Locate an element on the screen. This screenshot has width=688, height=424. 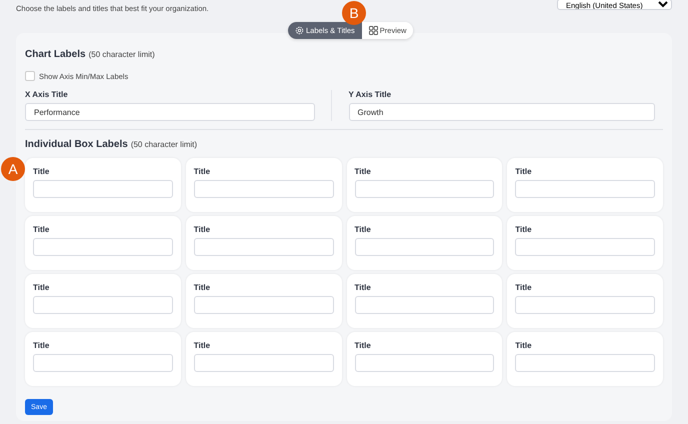
callout-badge: A is located at coordinates (13, 169).